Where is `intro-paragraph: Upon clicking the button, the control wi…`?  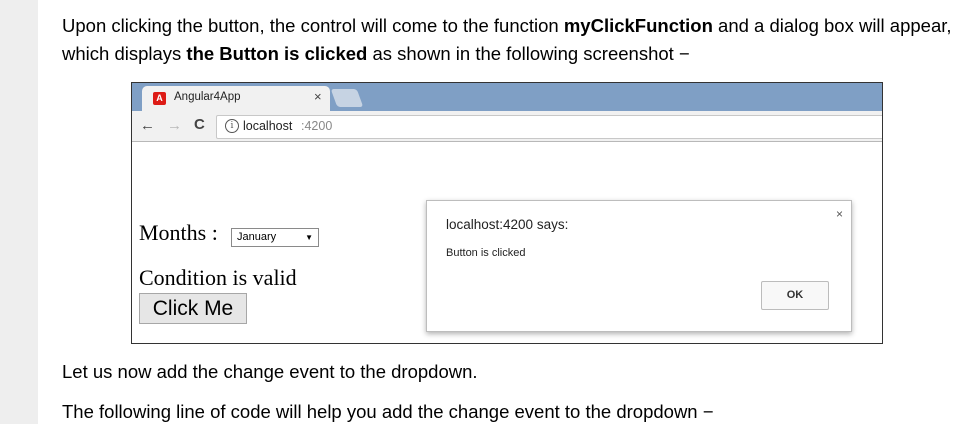
intro-paragraph: Upon clicking the button, the control wi… is located at coordinates (508, 40).